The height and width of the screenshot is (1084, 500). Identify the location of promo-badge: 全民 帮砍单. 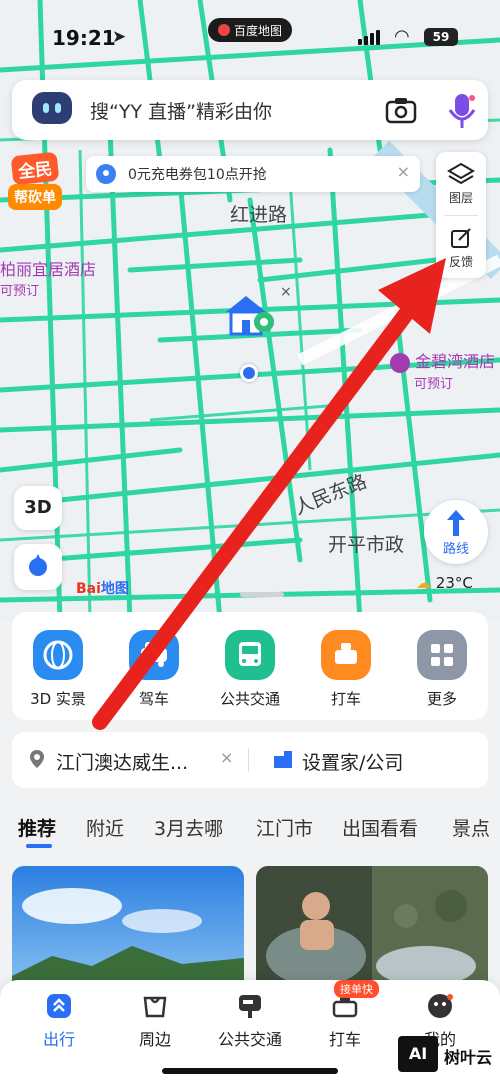
(45, 182).